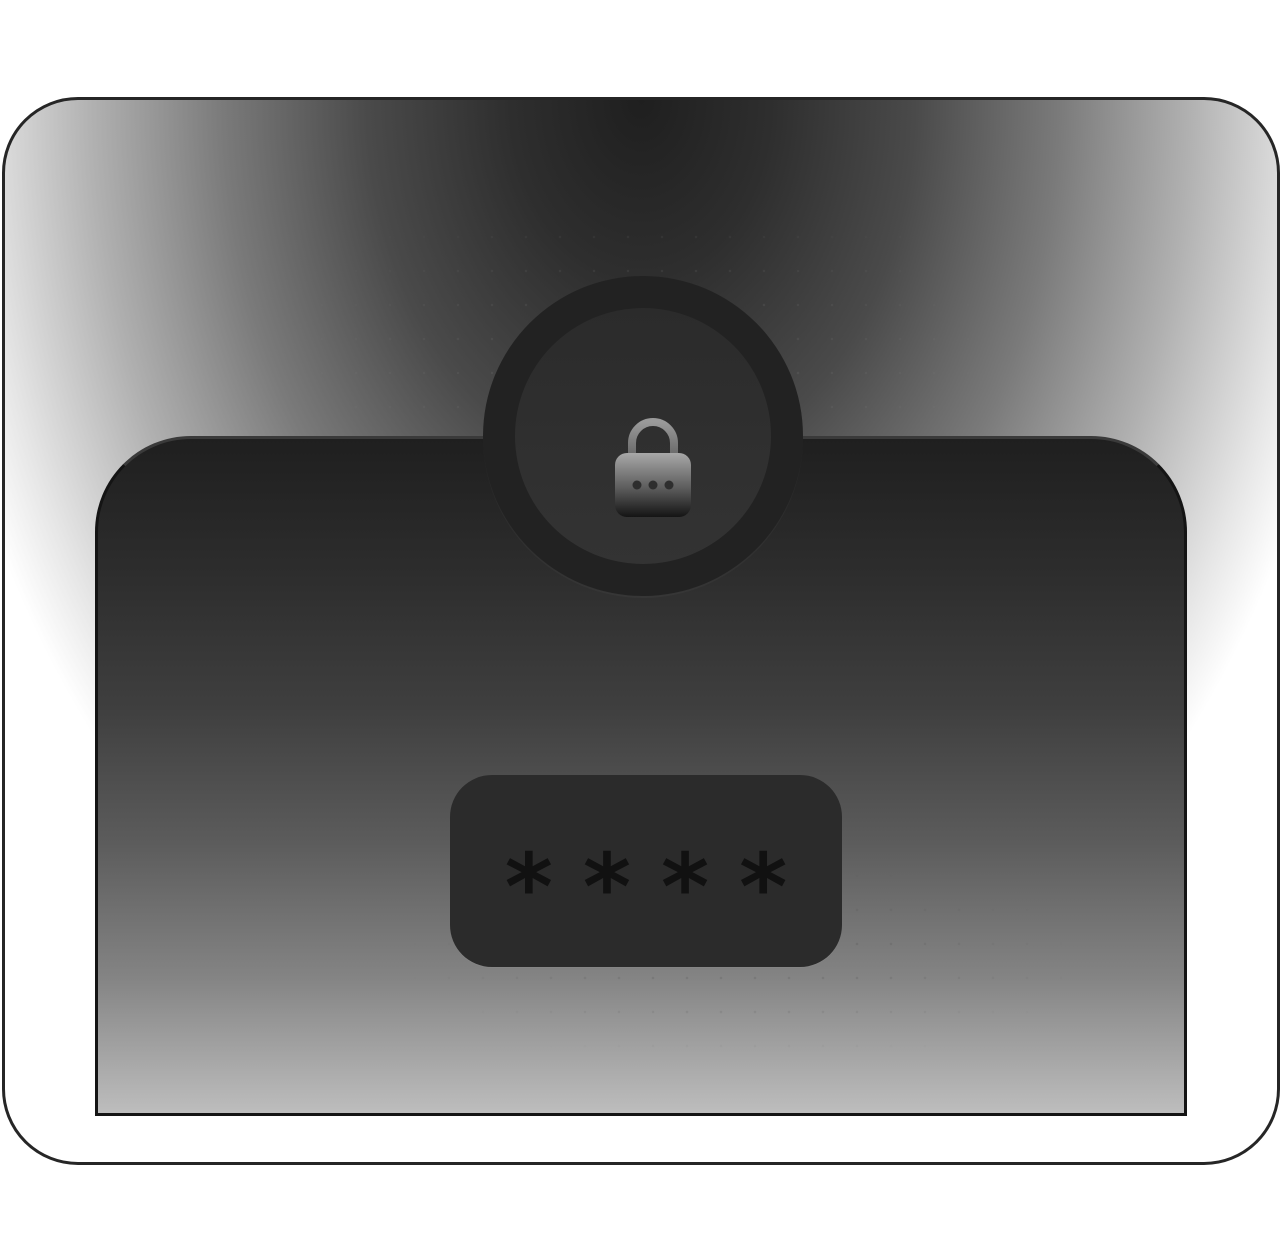 The image size is (1280, 1260). I want to click on lock-badge, so click(643, 436).